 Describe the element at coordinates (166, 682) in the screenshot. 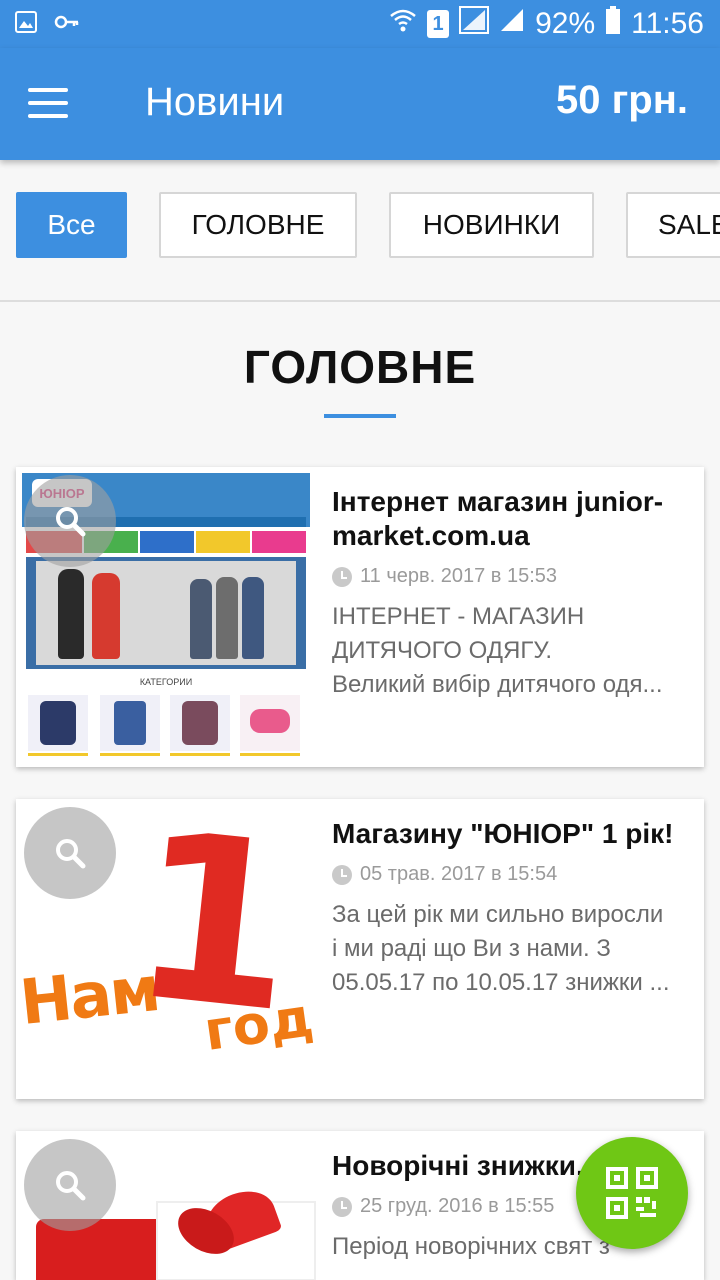

I see `thumb-caption: КАТЕГОРИИ` at that location.